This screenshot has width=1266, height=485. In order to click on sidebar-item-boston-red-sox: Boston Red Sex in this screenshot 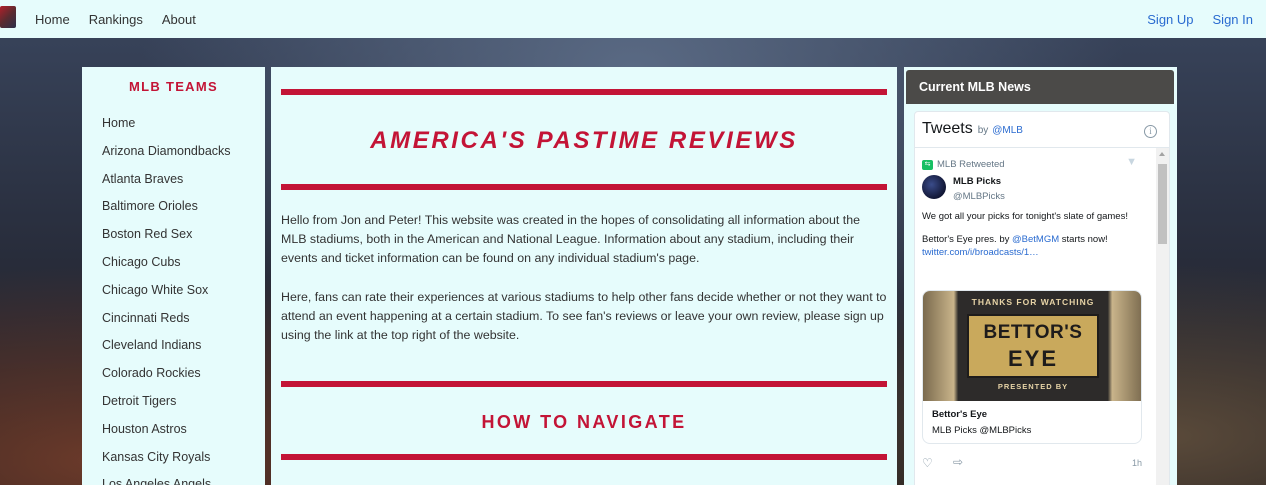, I will do `click(183, 235)`.